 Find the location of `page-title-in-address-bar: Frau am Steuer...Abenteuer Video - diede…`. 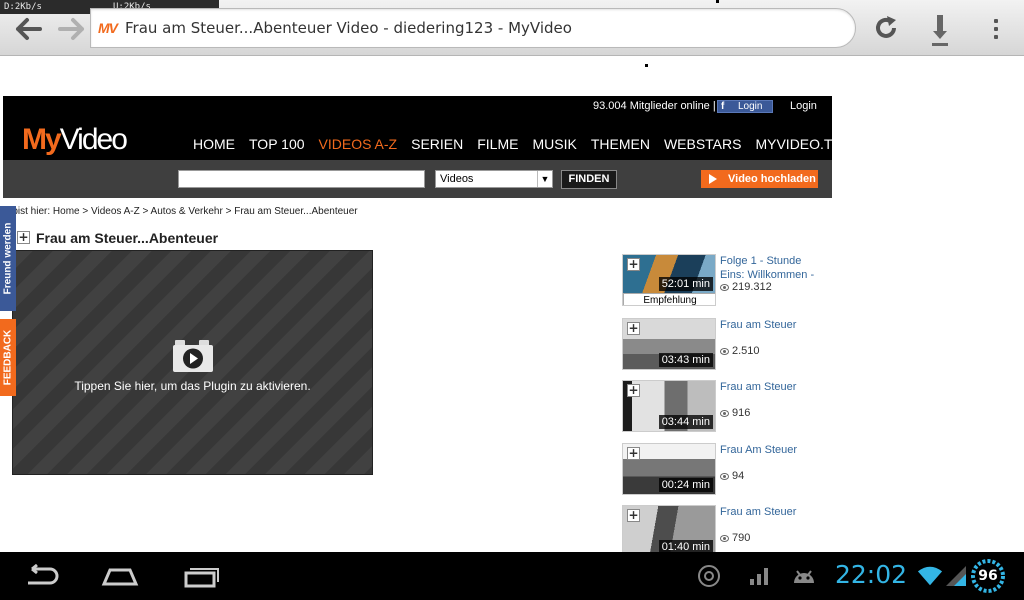

page-title-in-address-bar: Frau am Steuer...Abenteuer Video - diede… is located at coordinates (348, 28).